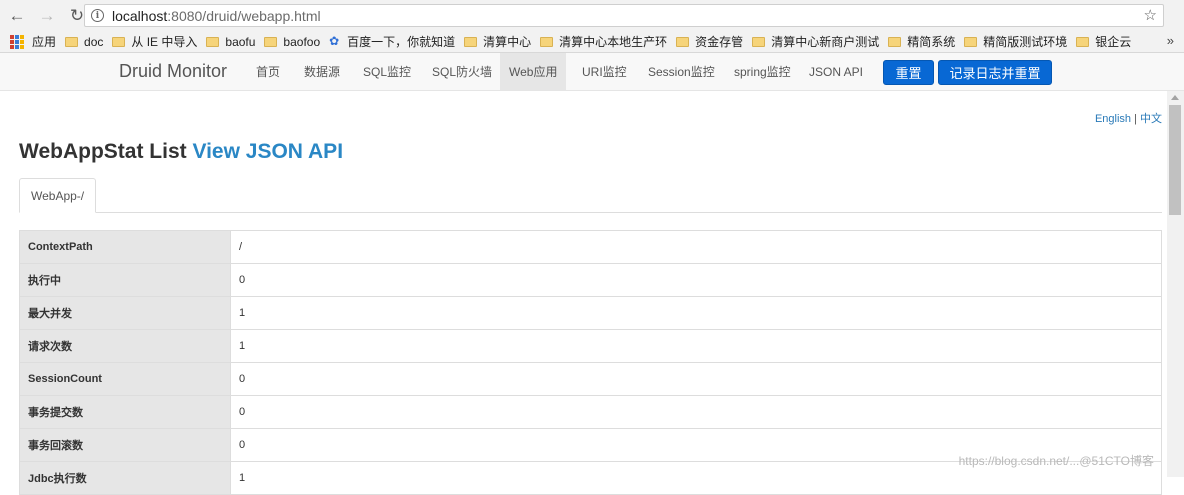 Image resolution: width=1184 pixels, height=495 pixels. Describe the element at coordinates (825, 42) in the screenshot. I see `bookmark-label: 清算中心新商户测试` at that location.